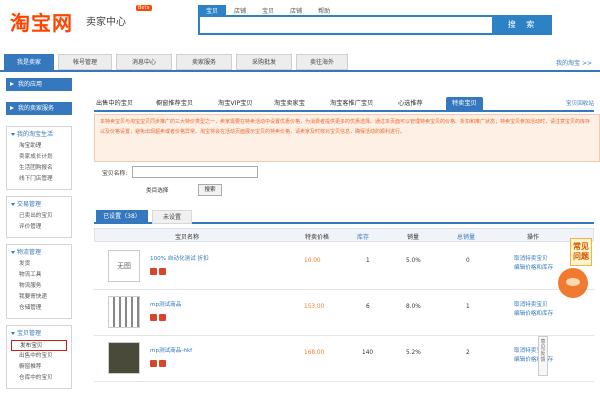  Describe the element at coordinates (195, 172) in the screenshot. I see `item-name-input` at that location.